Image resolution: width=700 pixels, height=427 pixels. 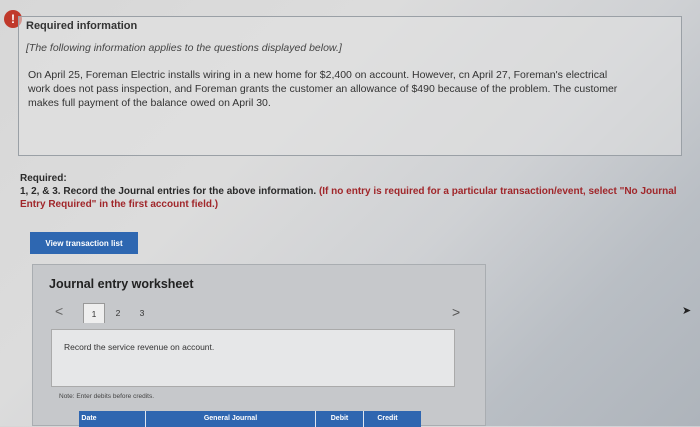 What do you see at coordinates (118, 313) in the screenshot?
I see `tab-2: 2` at bounding box center [118, 313].